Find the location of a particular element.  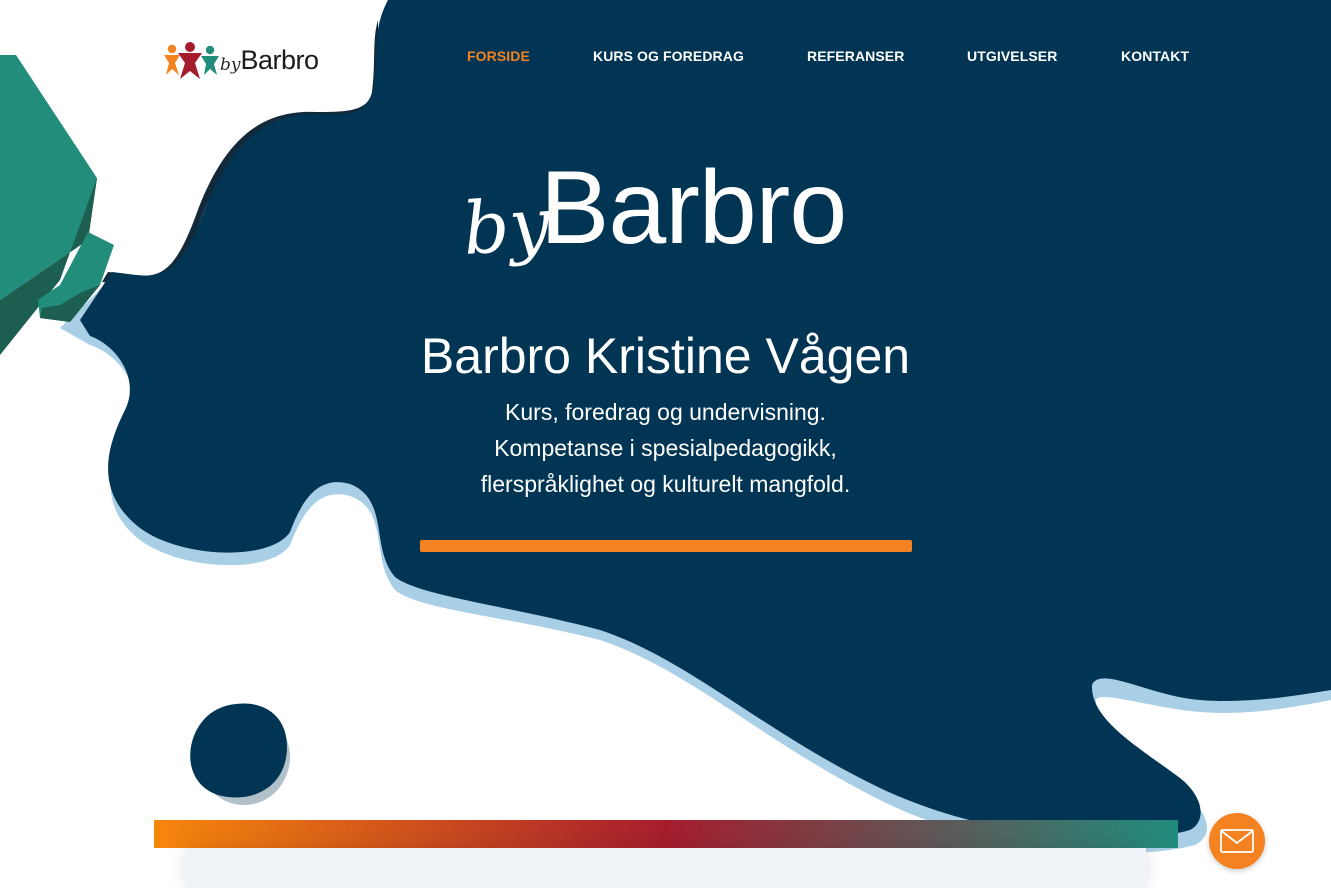

people-logo-icon is located at coordinates (191, 60).